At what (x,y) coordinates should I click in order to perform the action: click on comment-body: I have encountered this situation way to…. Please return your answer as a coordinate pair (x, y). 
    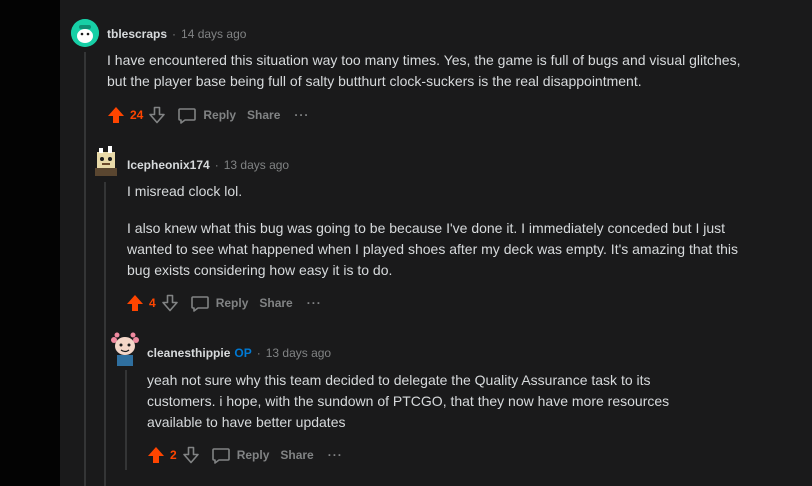
    Looking at the image, I should click on (432, 71).